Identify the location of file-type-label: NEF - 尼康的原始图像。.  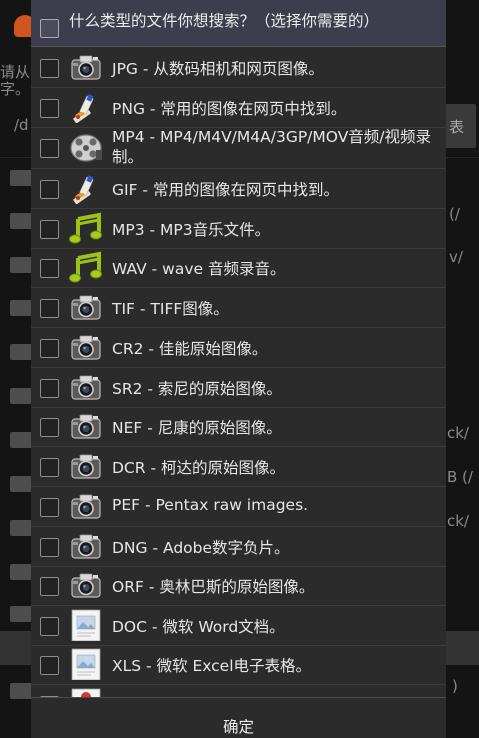
(197, 428).